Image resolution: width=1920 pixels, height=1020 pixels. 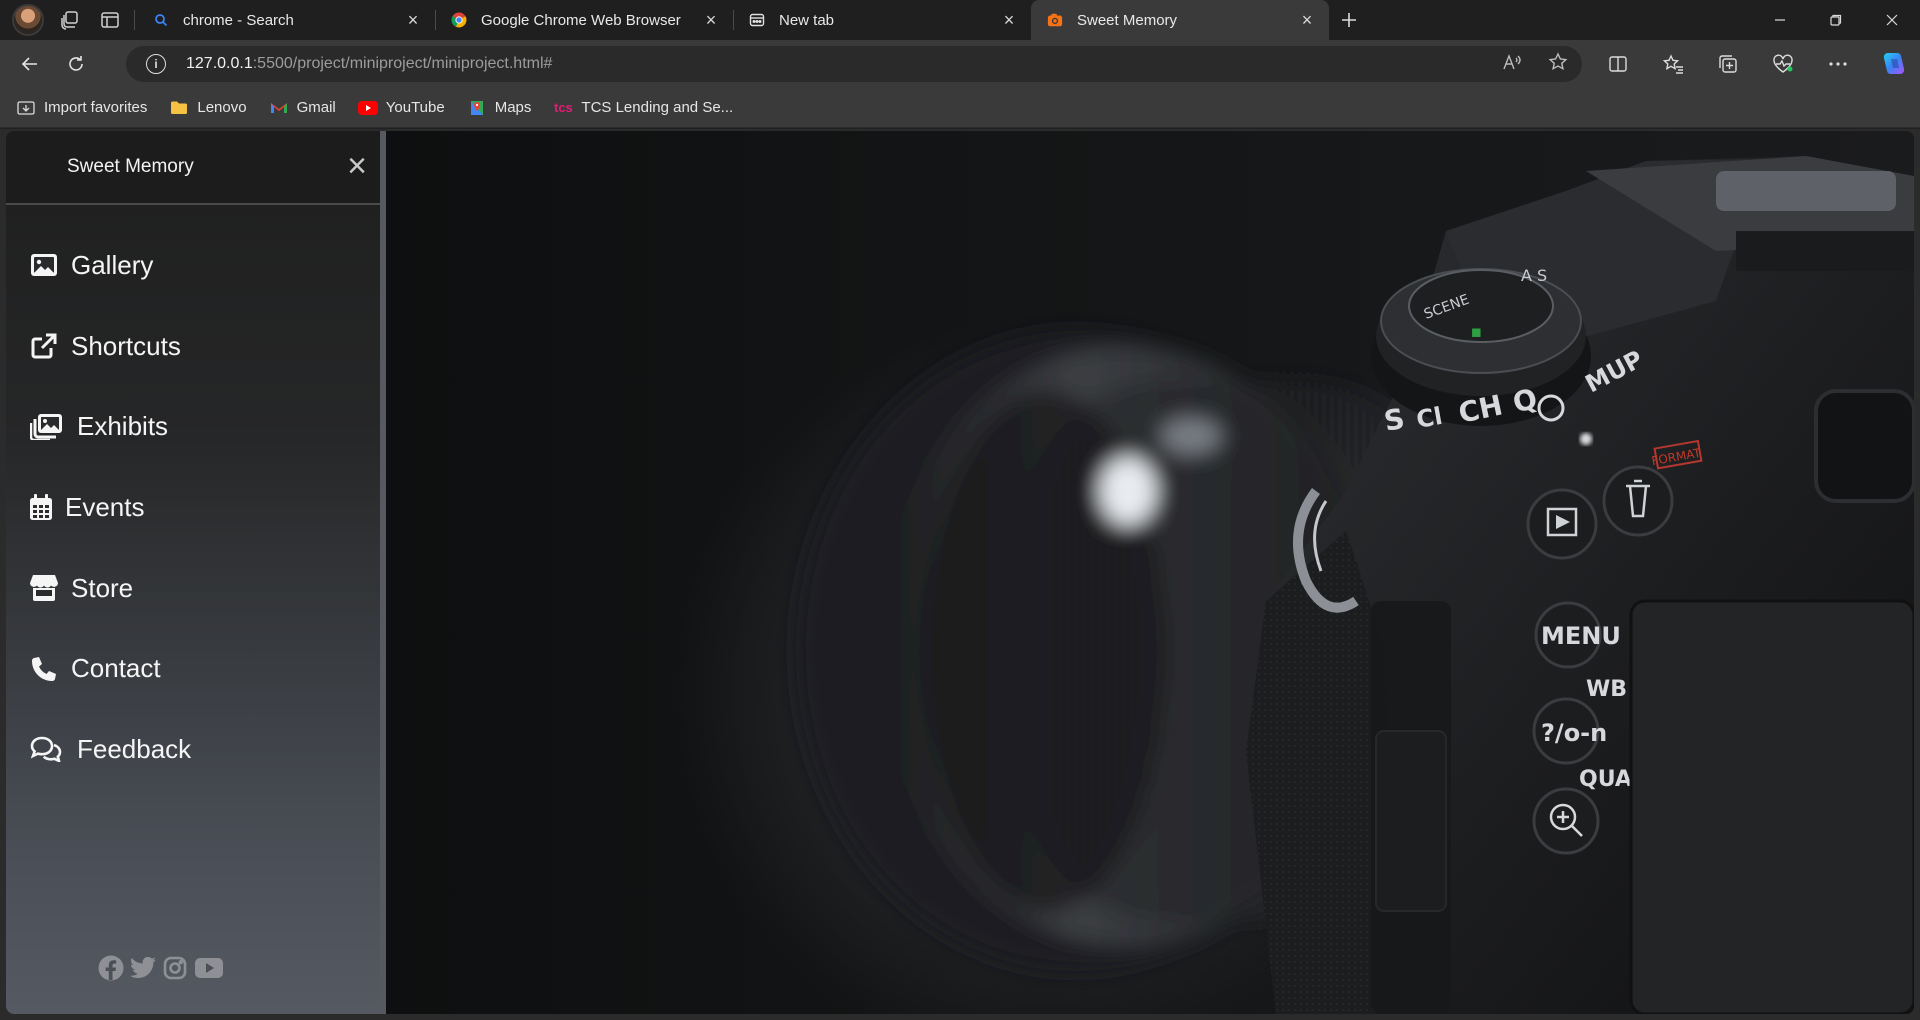 What do you see at coordinates (28, 20) in the screenshot?
I see `profile-avatar` at bounding box center [28, 20].